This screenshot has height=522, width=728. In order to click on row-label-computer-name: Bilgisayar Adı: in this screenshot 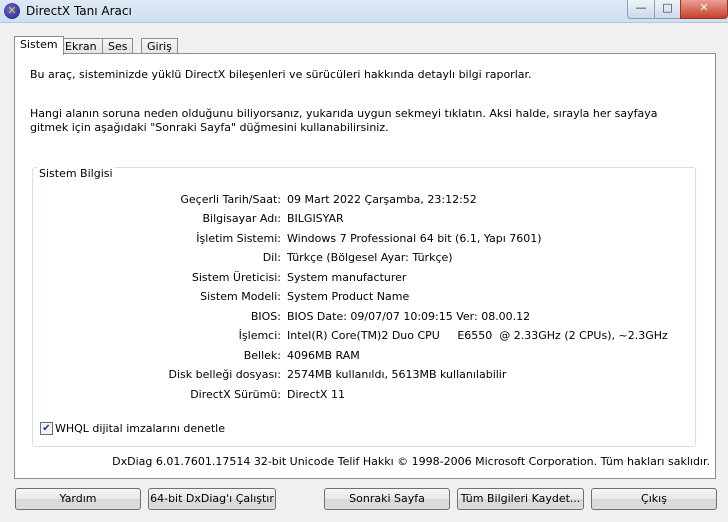, I will do `click(191, 219)`.